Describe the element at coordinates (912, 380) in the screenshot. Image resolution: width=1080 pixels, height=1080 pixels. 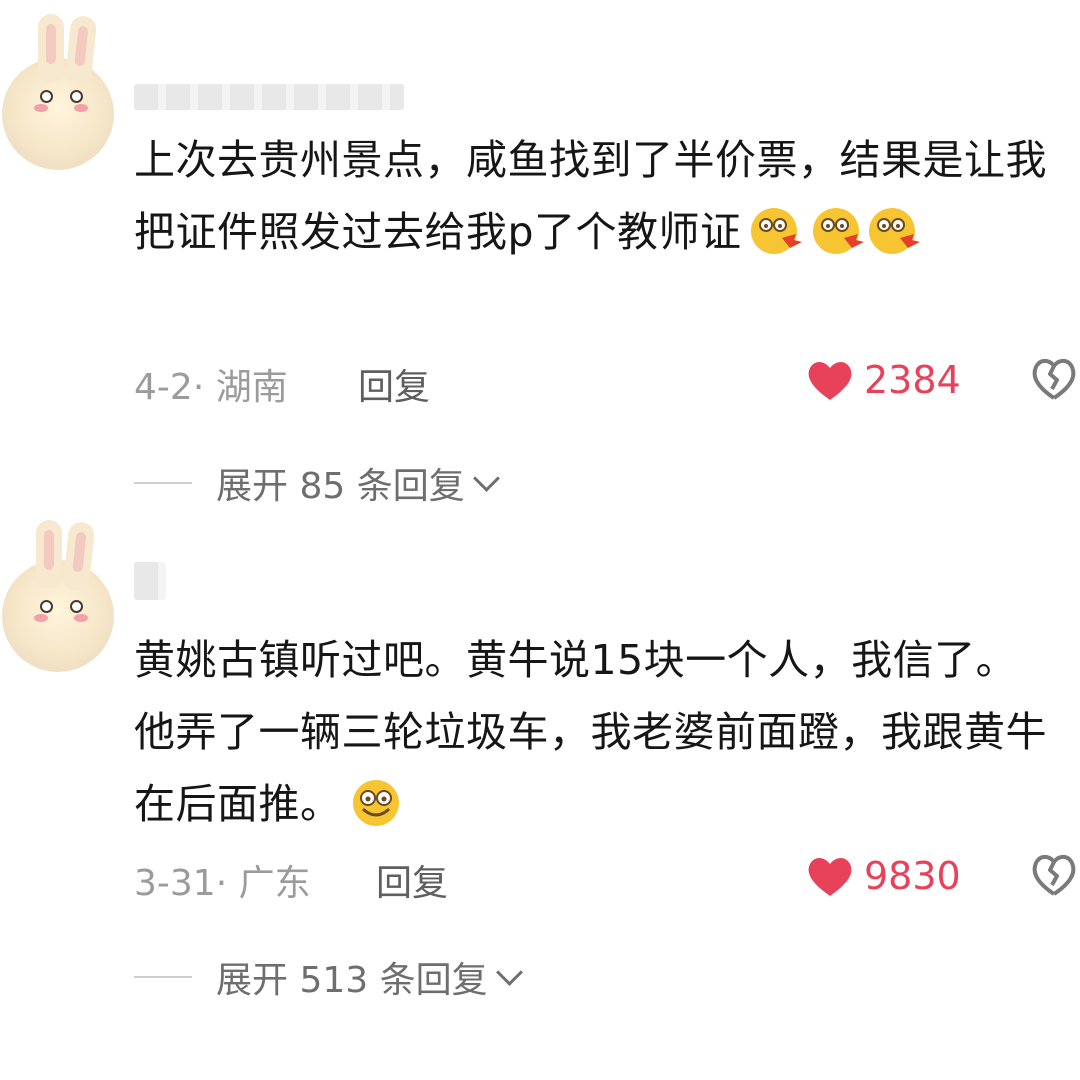
I see `like-count: 2384` at that location.